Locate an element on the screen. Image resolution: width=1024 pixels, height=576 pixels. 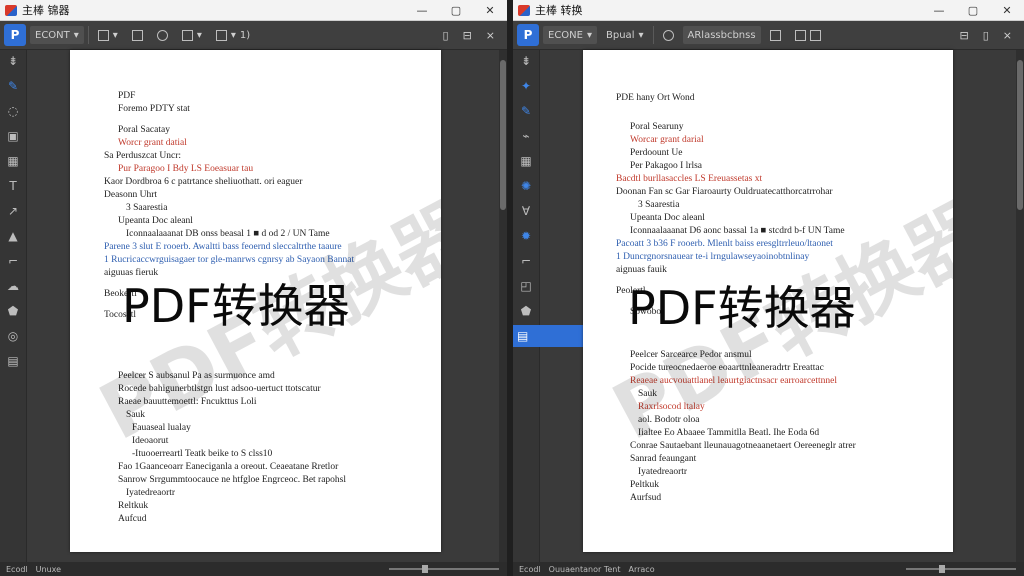
mode-select: Bpual ▾ is located at coordinates (624, 35).